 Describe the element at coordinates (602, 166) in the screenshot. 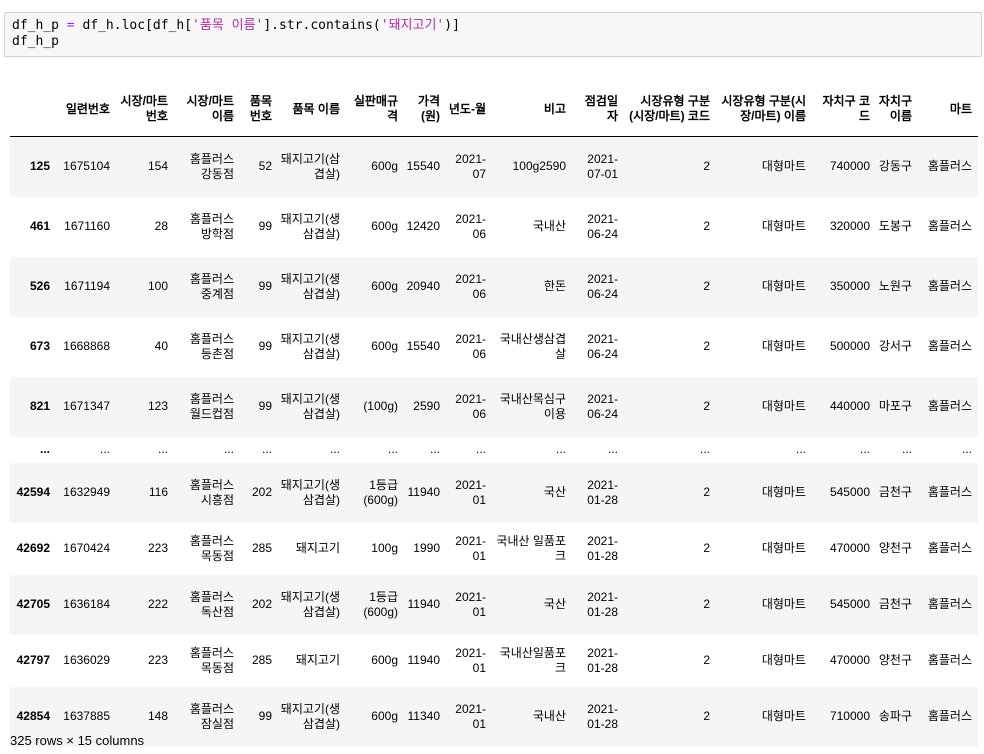

I see `table-cell: 2021-07-01` at that location.